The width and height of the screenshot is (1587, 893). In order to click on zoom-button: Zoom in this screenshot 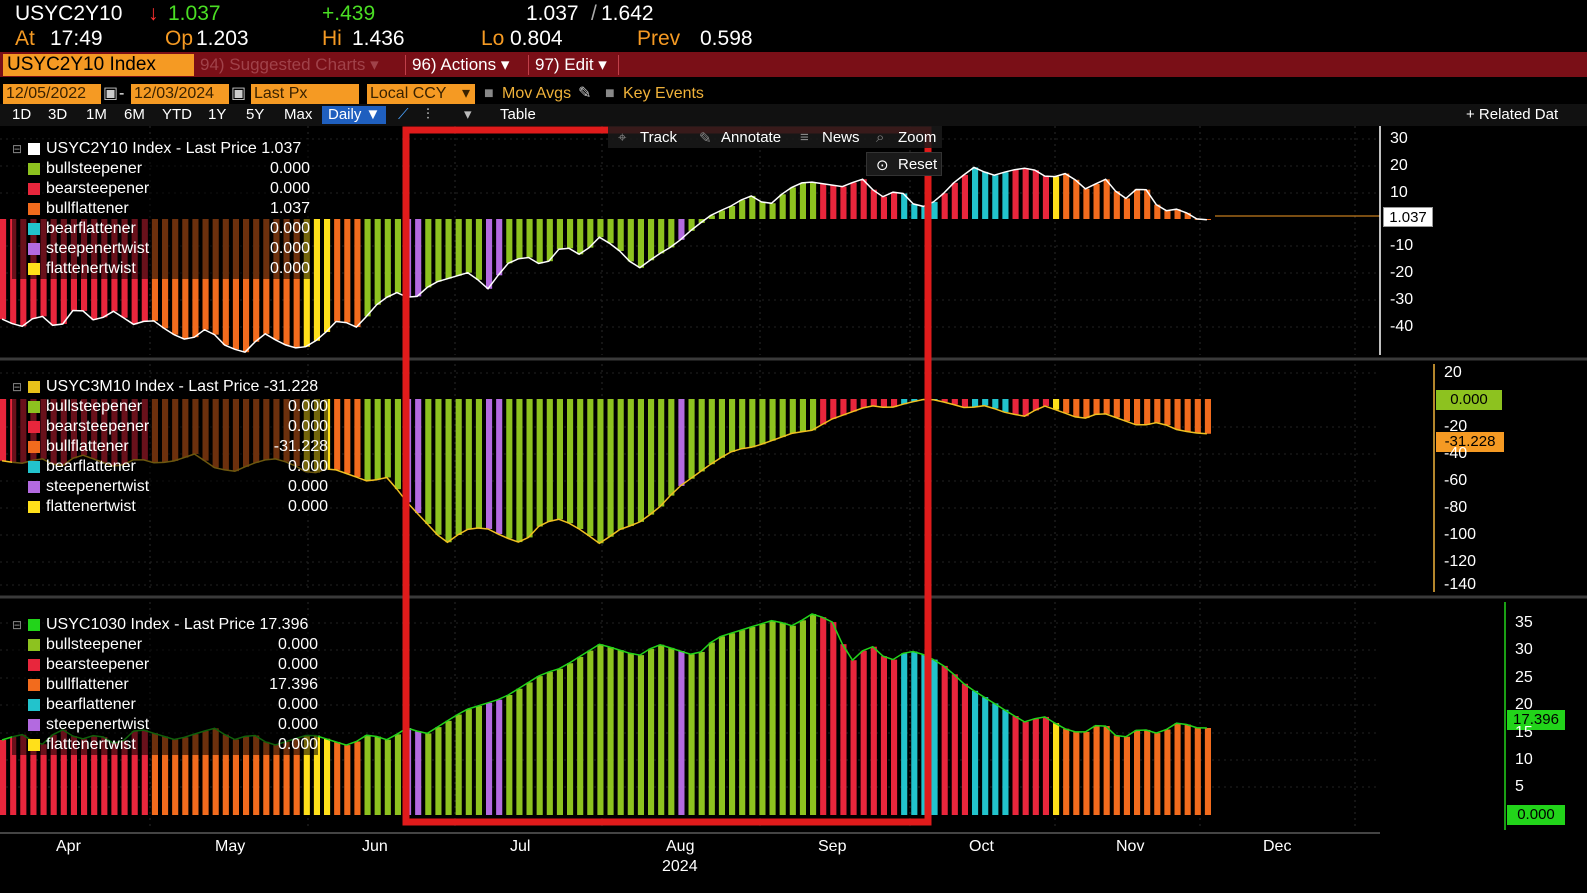, I will do `click(917, 137)`.